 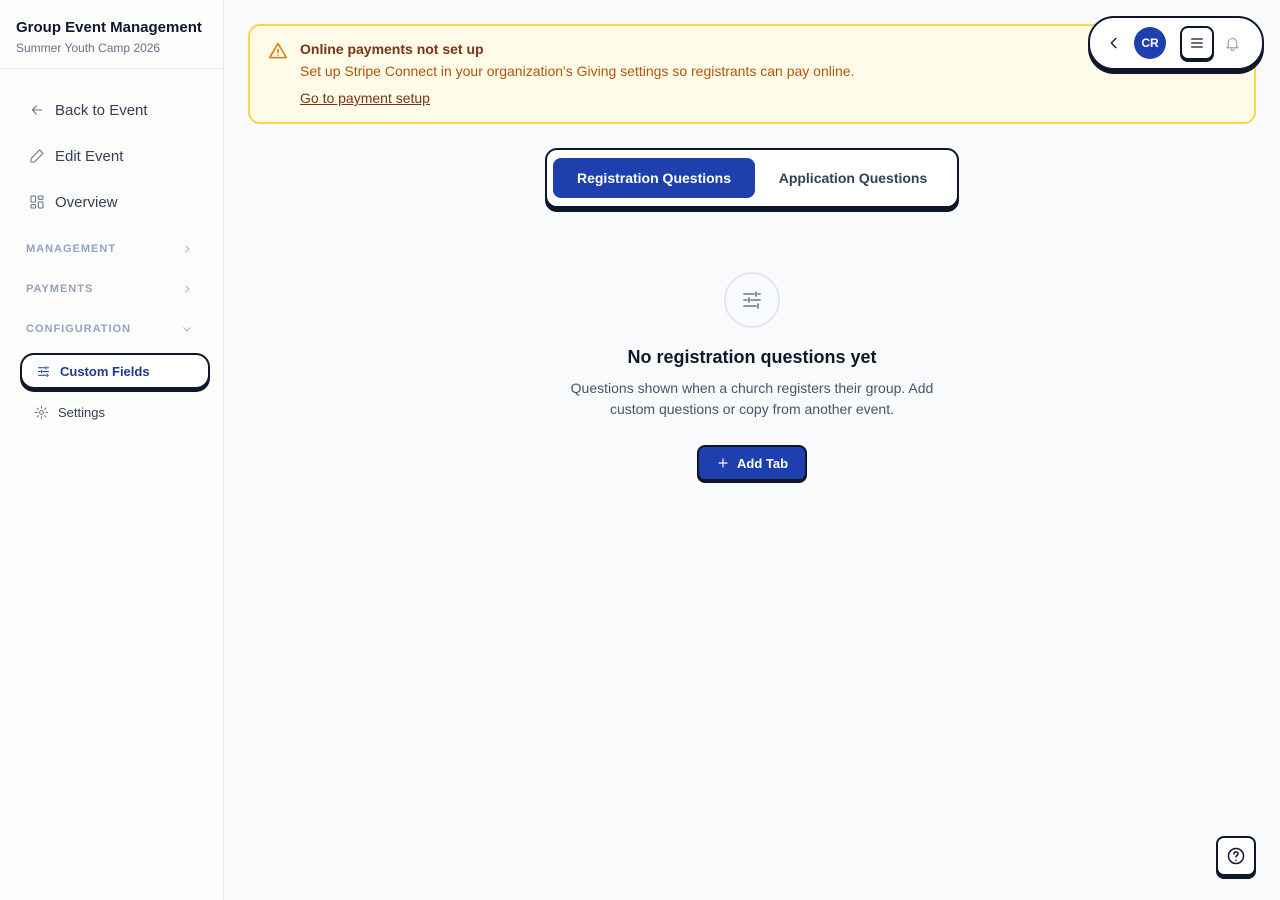 What do you see at coordinates (41, 412) in the screenshot?
I see `gear-icon` at bounding box center [41, 412].